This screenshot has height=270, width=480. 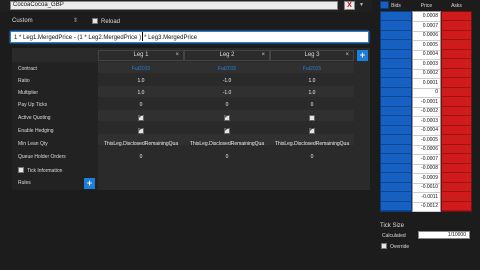 What do you see at coordinates (40, 171) in the screenshot?
I see `tick-information-toggle: Tick Information` at bounding box center [40, 171].